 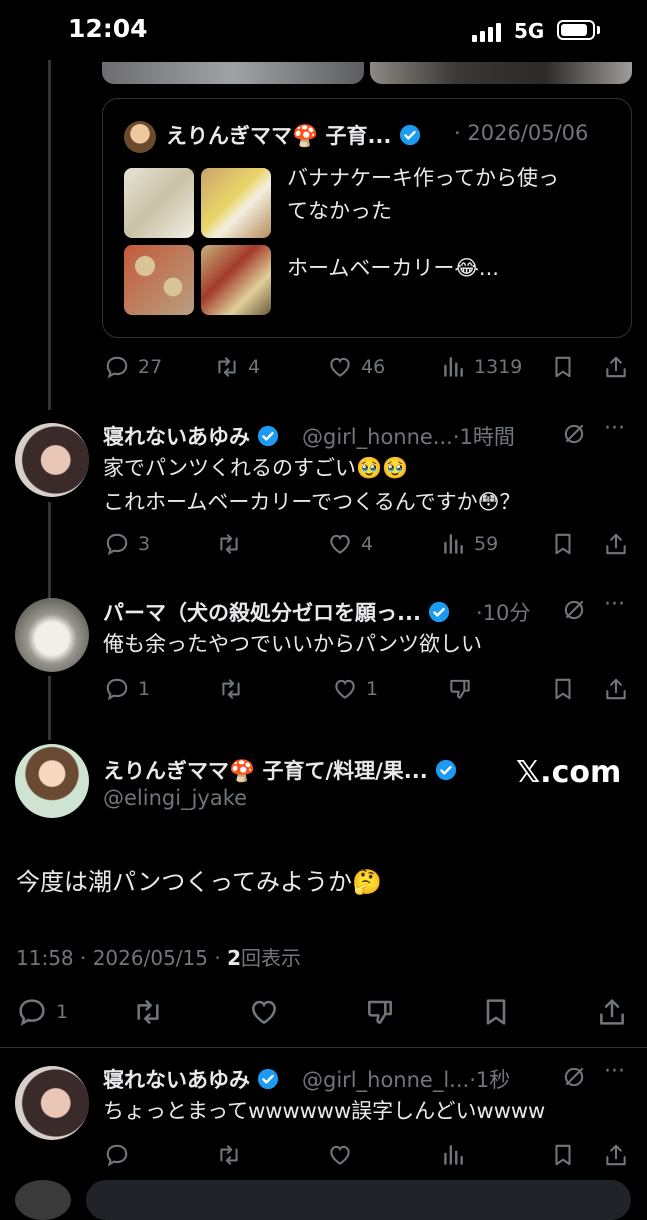 I want to click on reply-actions: 3 4 59, so click(x=323, y=544).